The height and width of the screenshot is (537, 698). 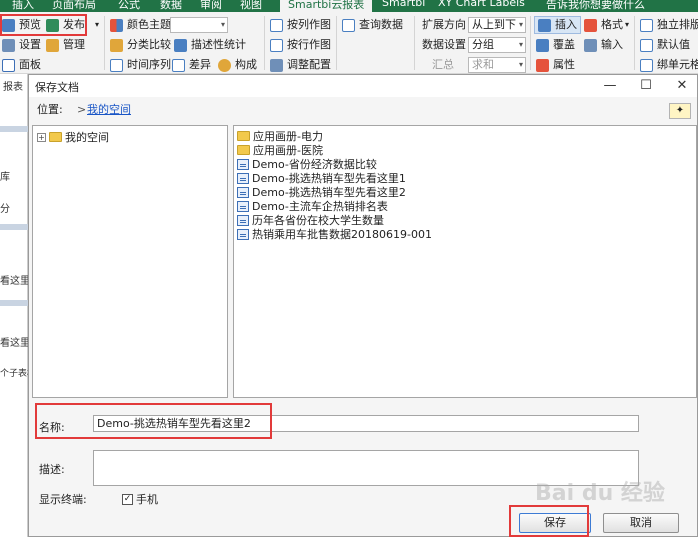 I want to click on panel-button: 面板, so click(x=21, y=65).